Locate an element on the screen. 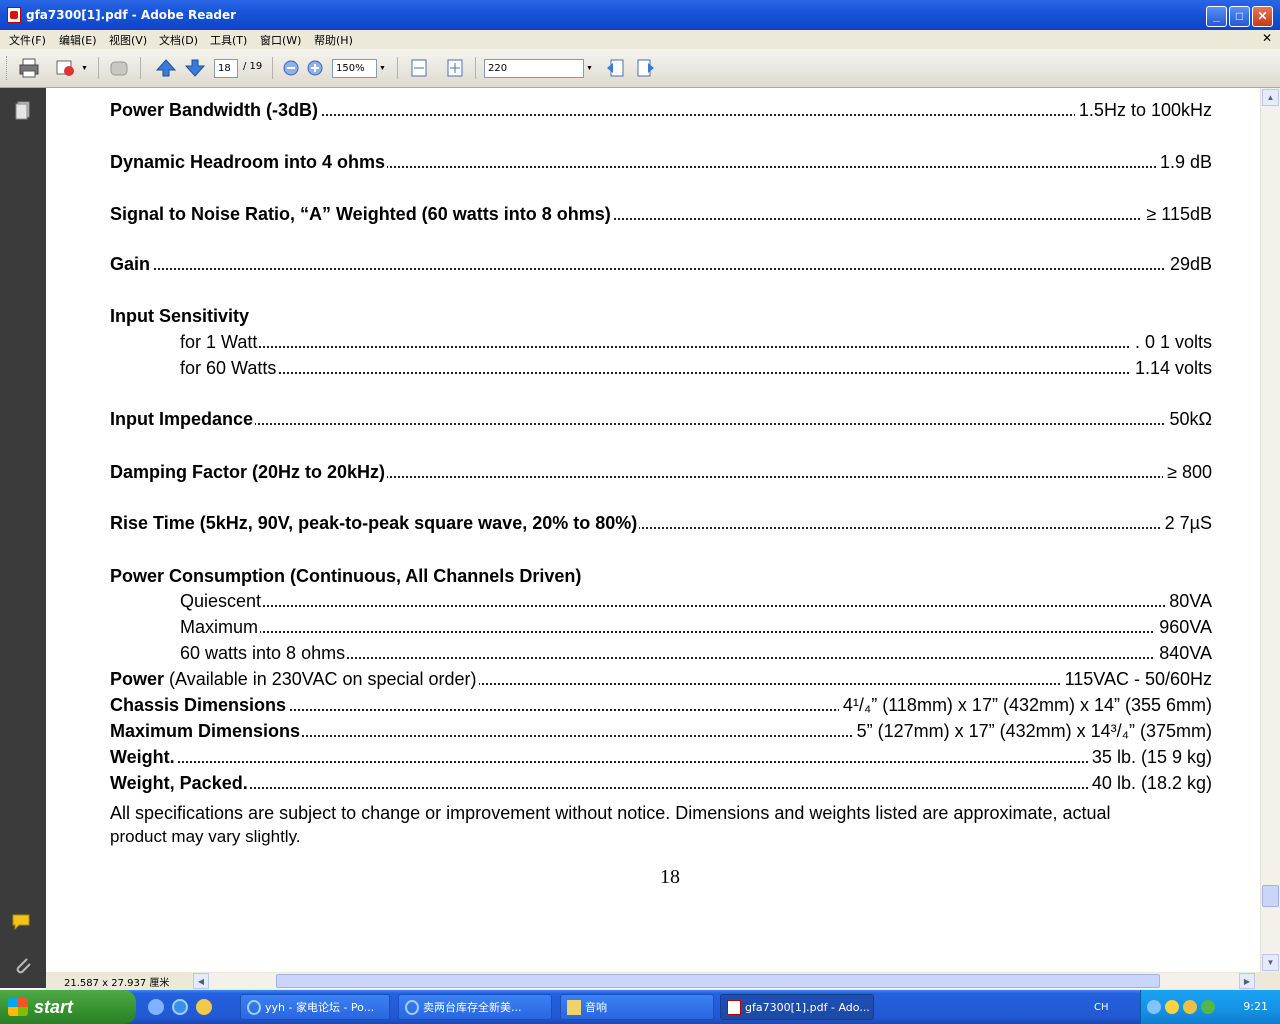 This screenshot has width=1280, height=1024. search-dropdown-arrow: ▼ is located at coordinates (589, 68).